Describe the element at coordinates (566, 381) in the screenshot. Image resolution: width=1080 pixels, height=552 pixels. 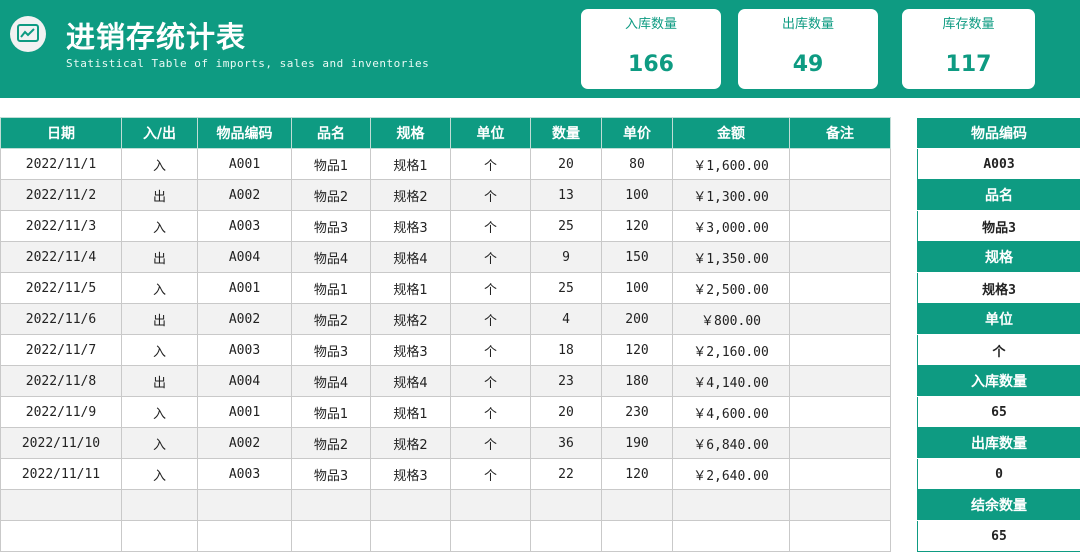
I see `table-cell-quantity: 23` at that location.